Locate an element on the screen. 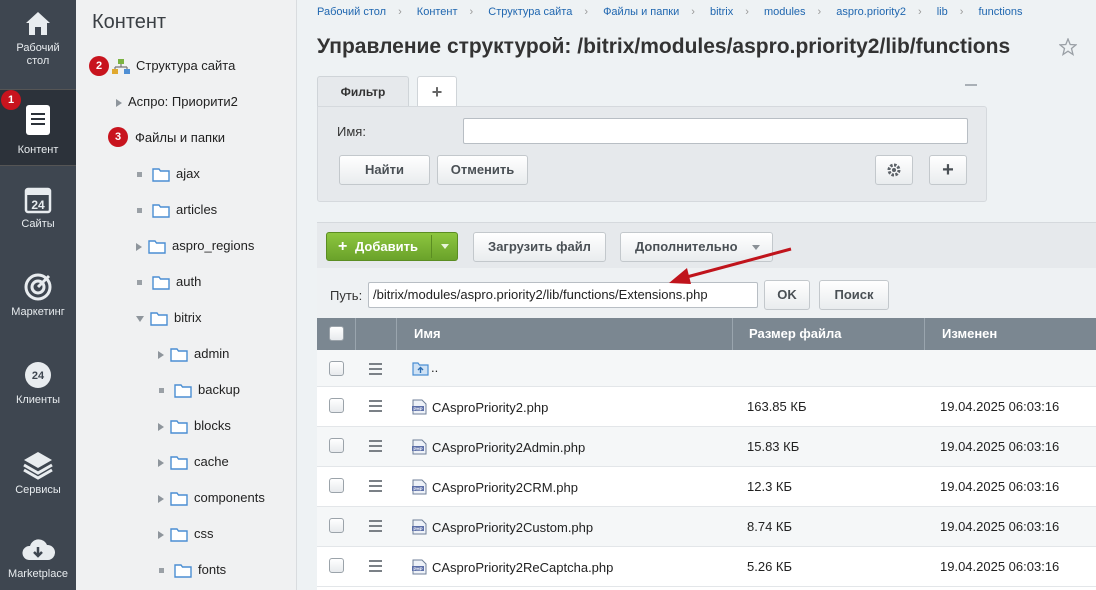 The width and height of the screenshot is (1096, 590). search-button: Поиск is located at coordinates (854, 295).